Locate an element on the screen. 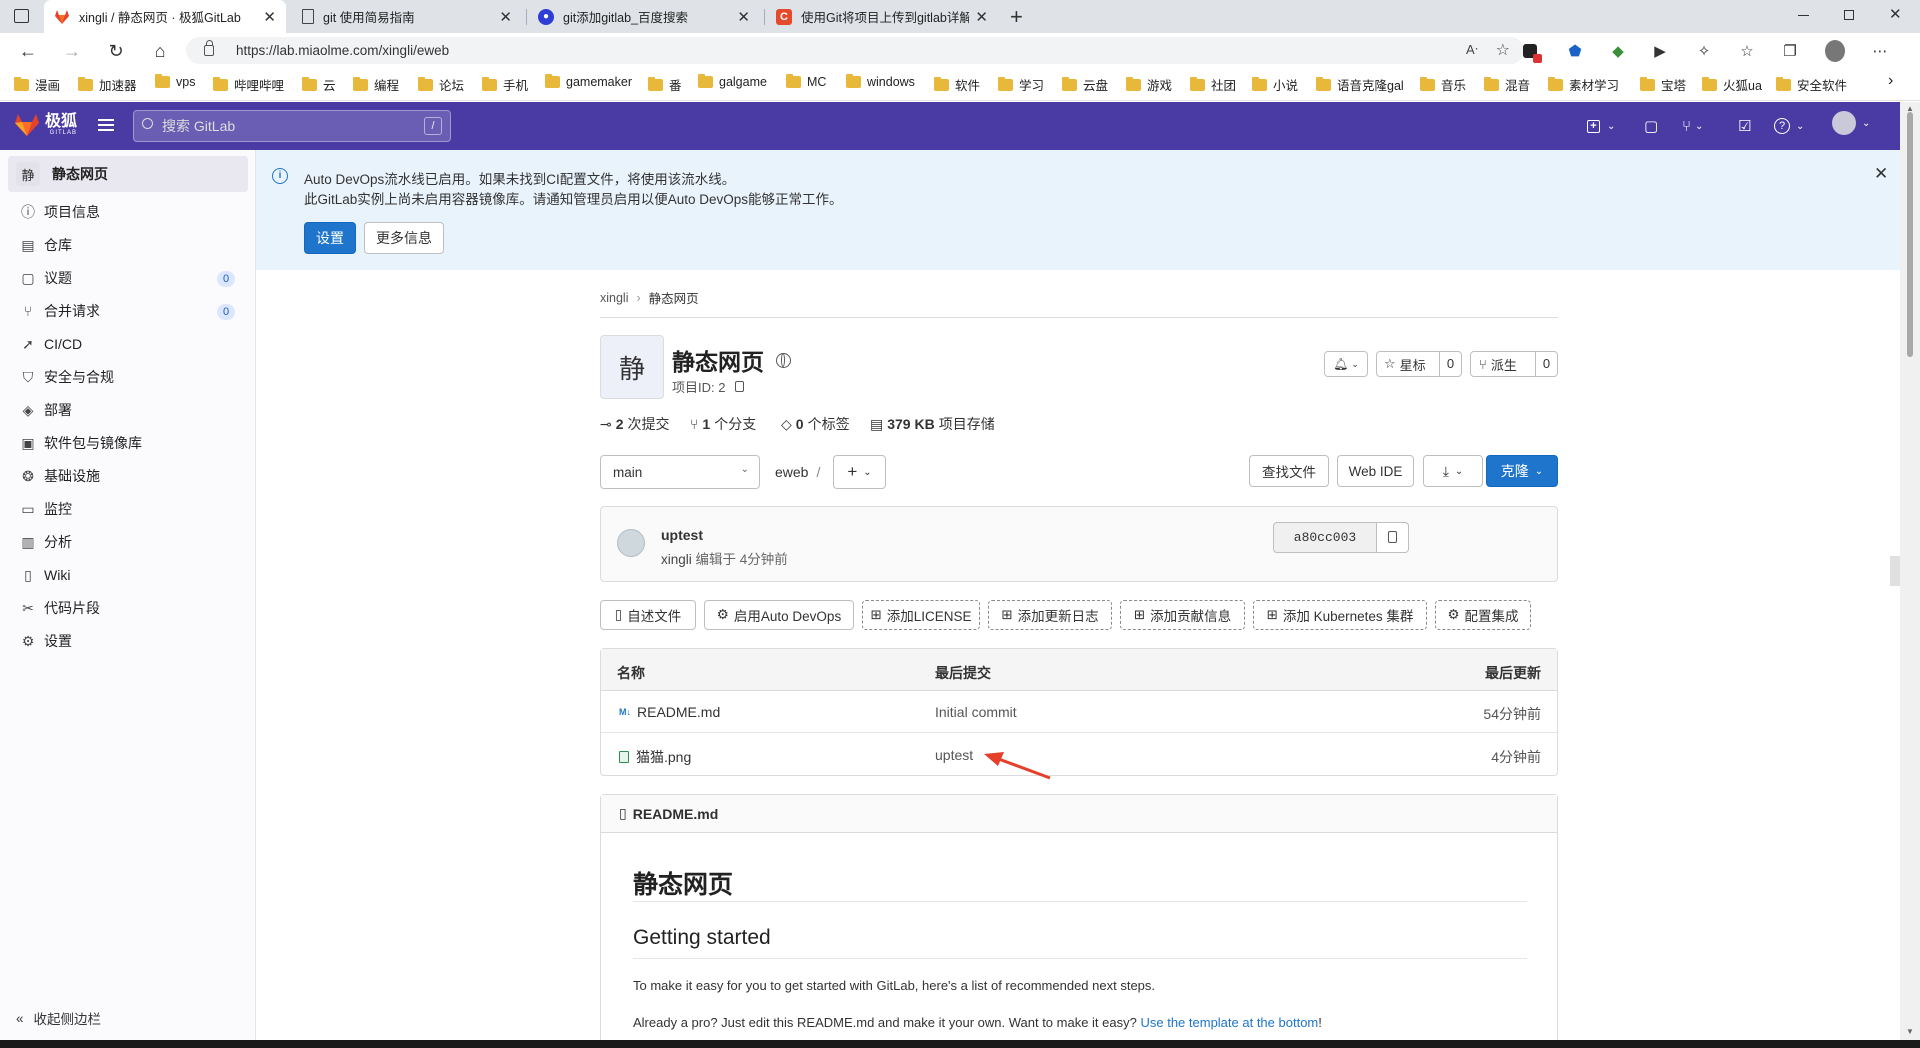  extension-icon is located at coordinates (1531, 52).